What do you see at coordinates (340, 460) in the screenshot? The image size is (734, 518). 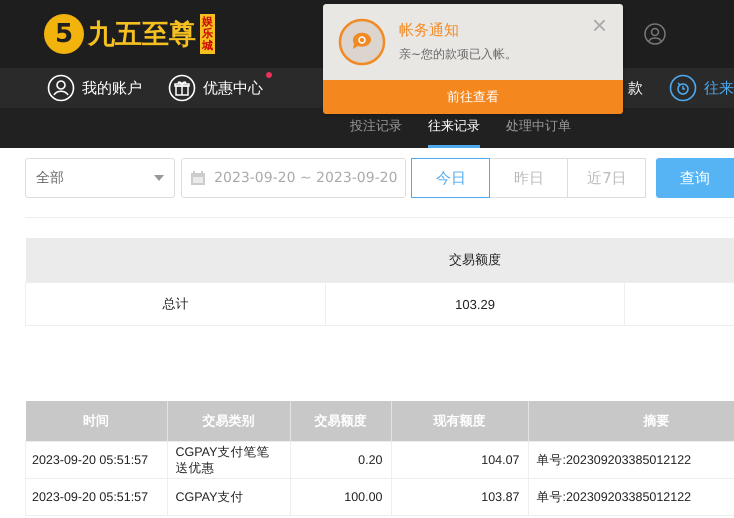 I see `table-cell: 0.20` at bounding box center [340, 460].